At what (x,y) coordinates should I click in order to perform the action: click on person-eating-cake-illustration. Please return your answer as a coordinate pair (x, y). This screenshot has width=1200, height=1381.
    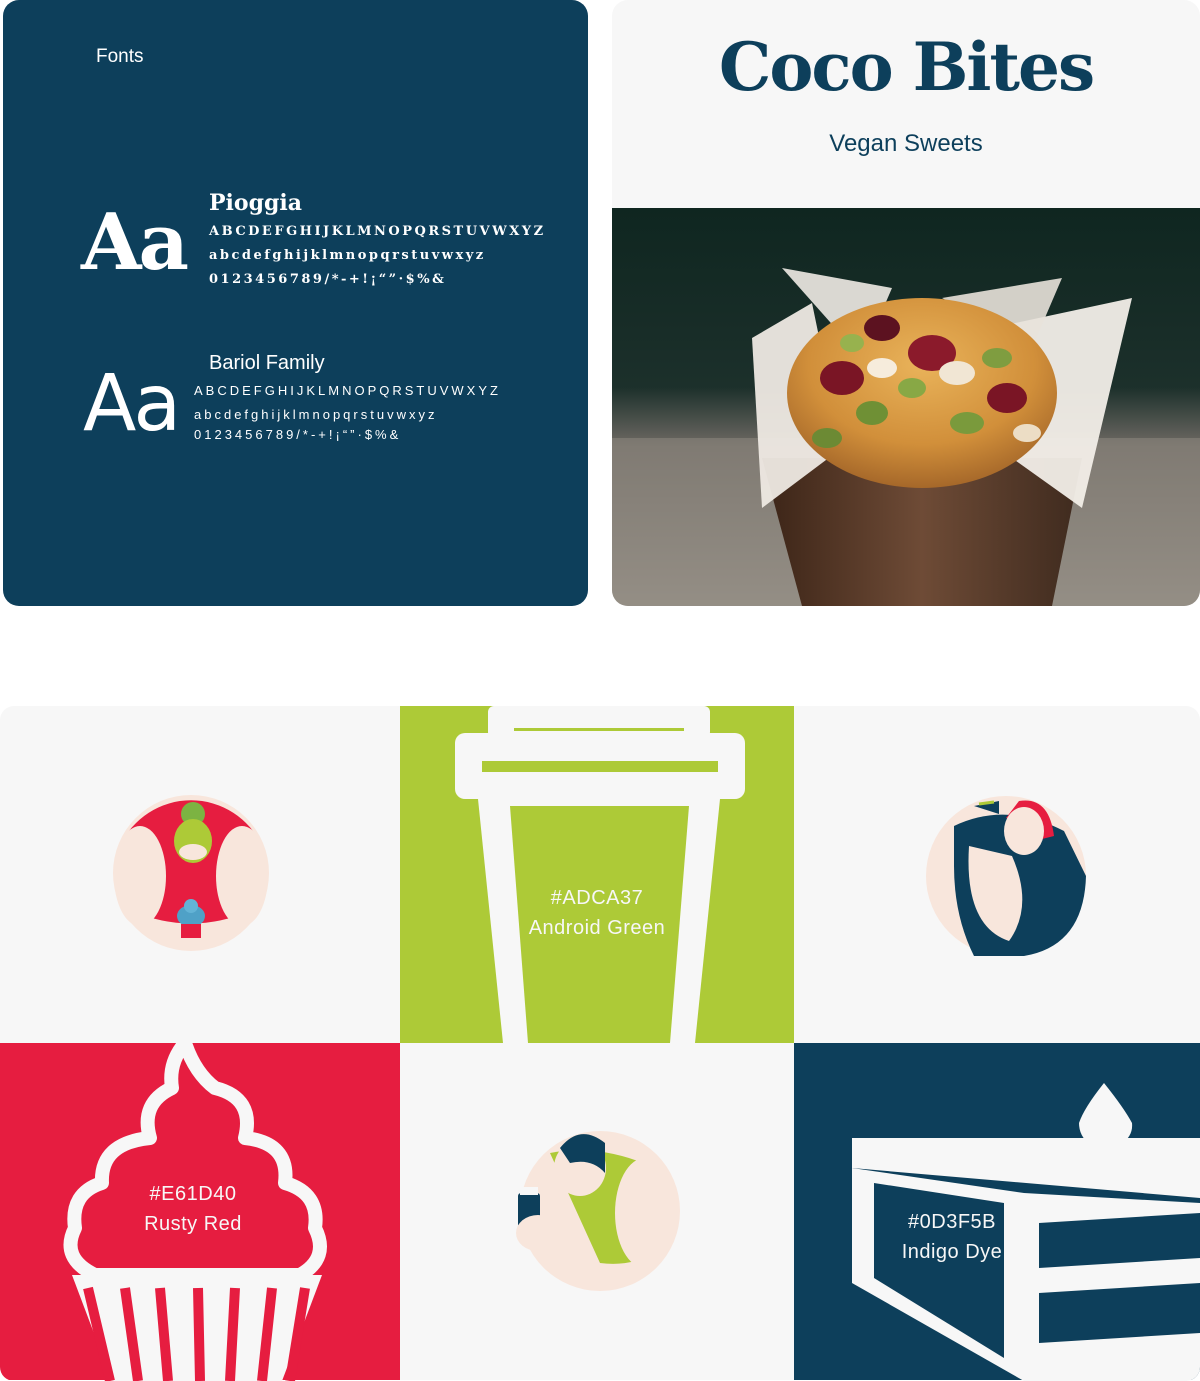
    Looking at the image, I should click on (1006, 876).